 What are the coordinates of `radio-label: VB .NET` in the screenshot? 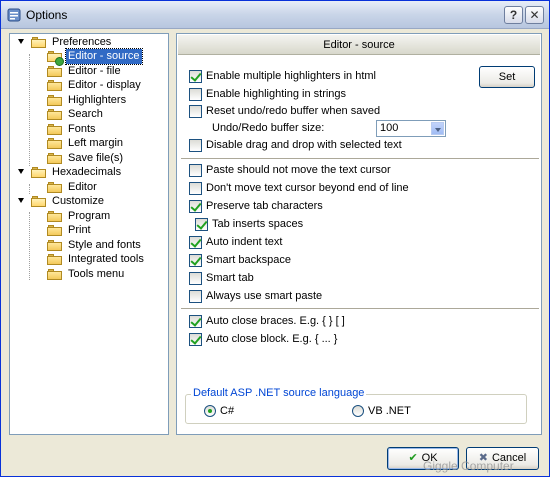 It's located at (389, 411).